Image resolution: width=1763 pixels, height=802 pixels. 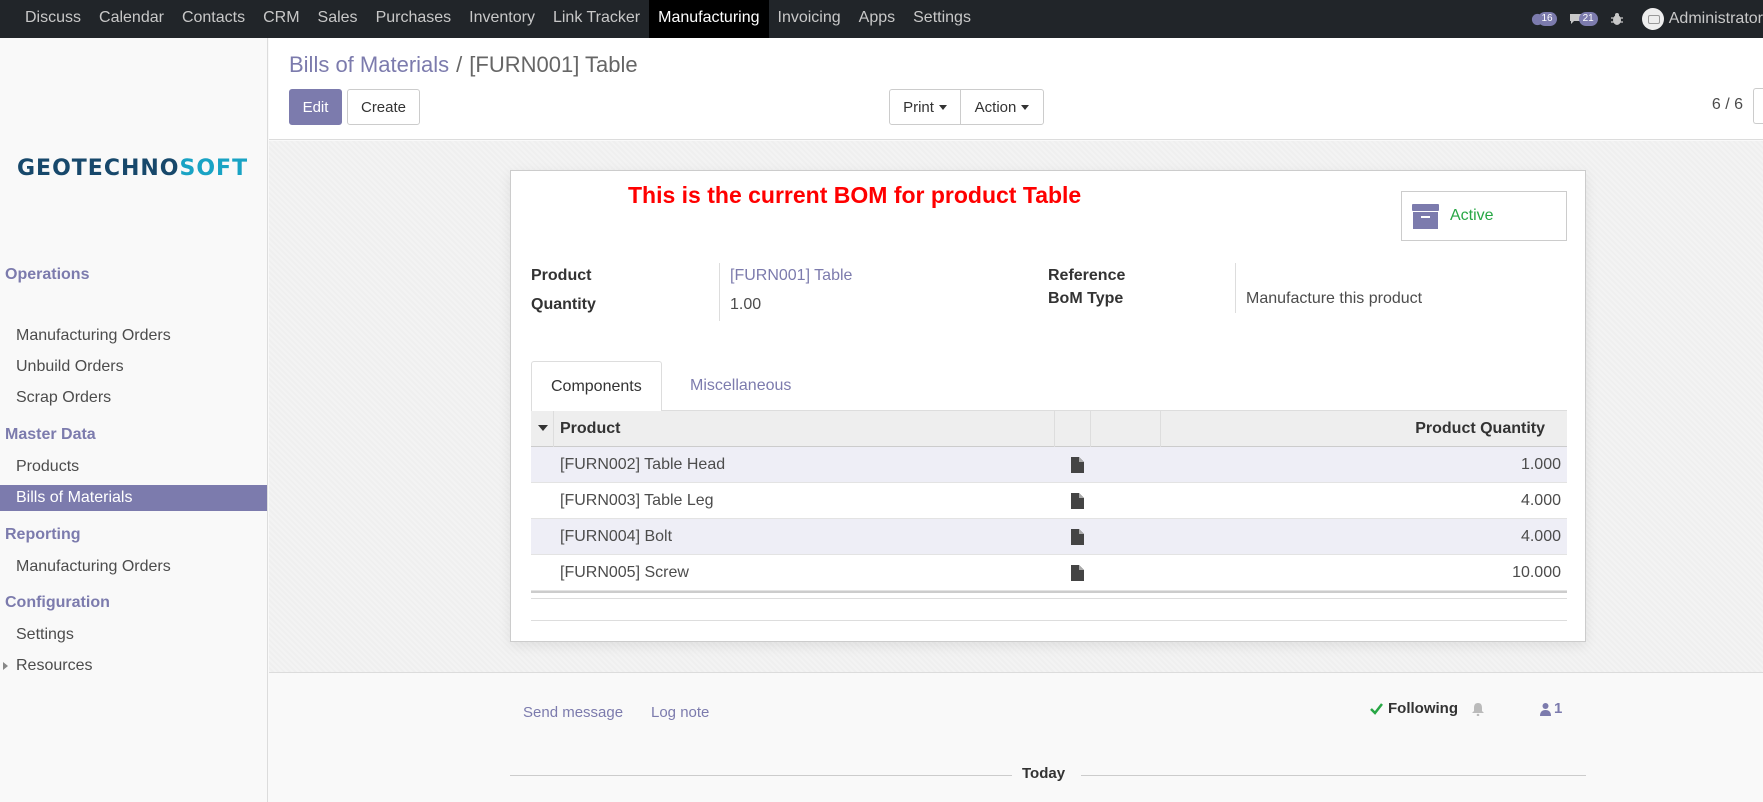 I want to click on component-product: [FURN004] Bolt, so click(x=616, y=536).